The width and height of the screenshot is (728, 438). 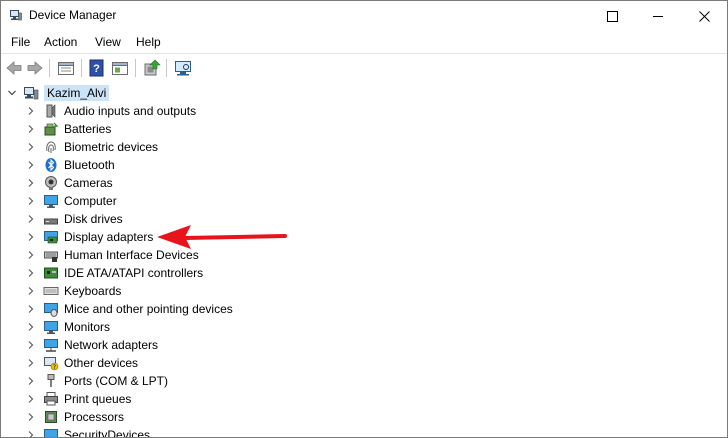 I want to click on tree-item-label: Mice and other pointing devices, so click(x=148, y=309).